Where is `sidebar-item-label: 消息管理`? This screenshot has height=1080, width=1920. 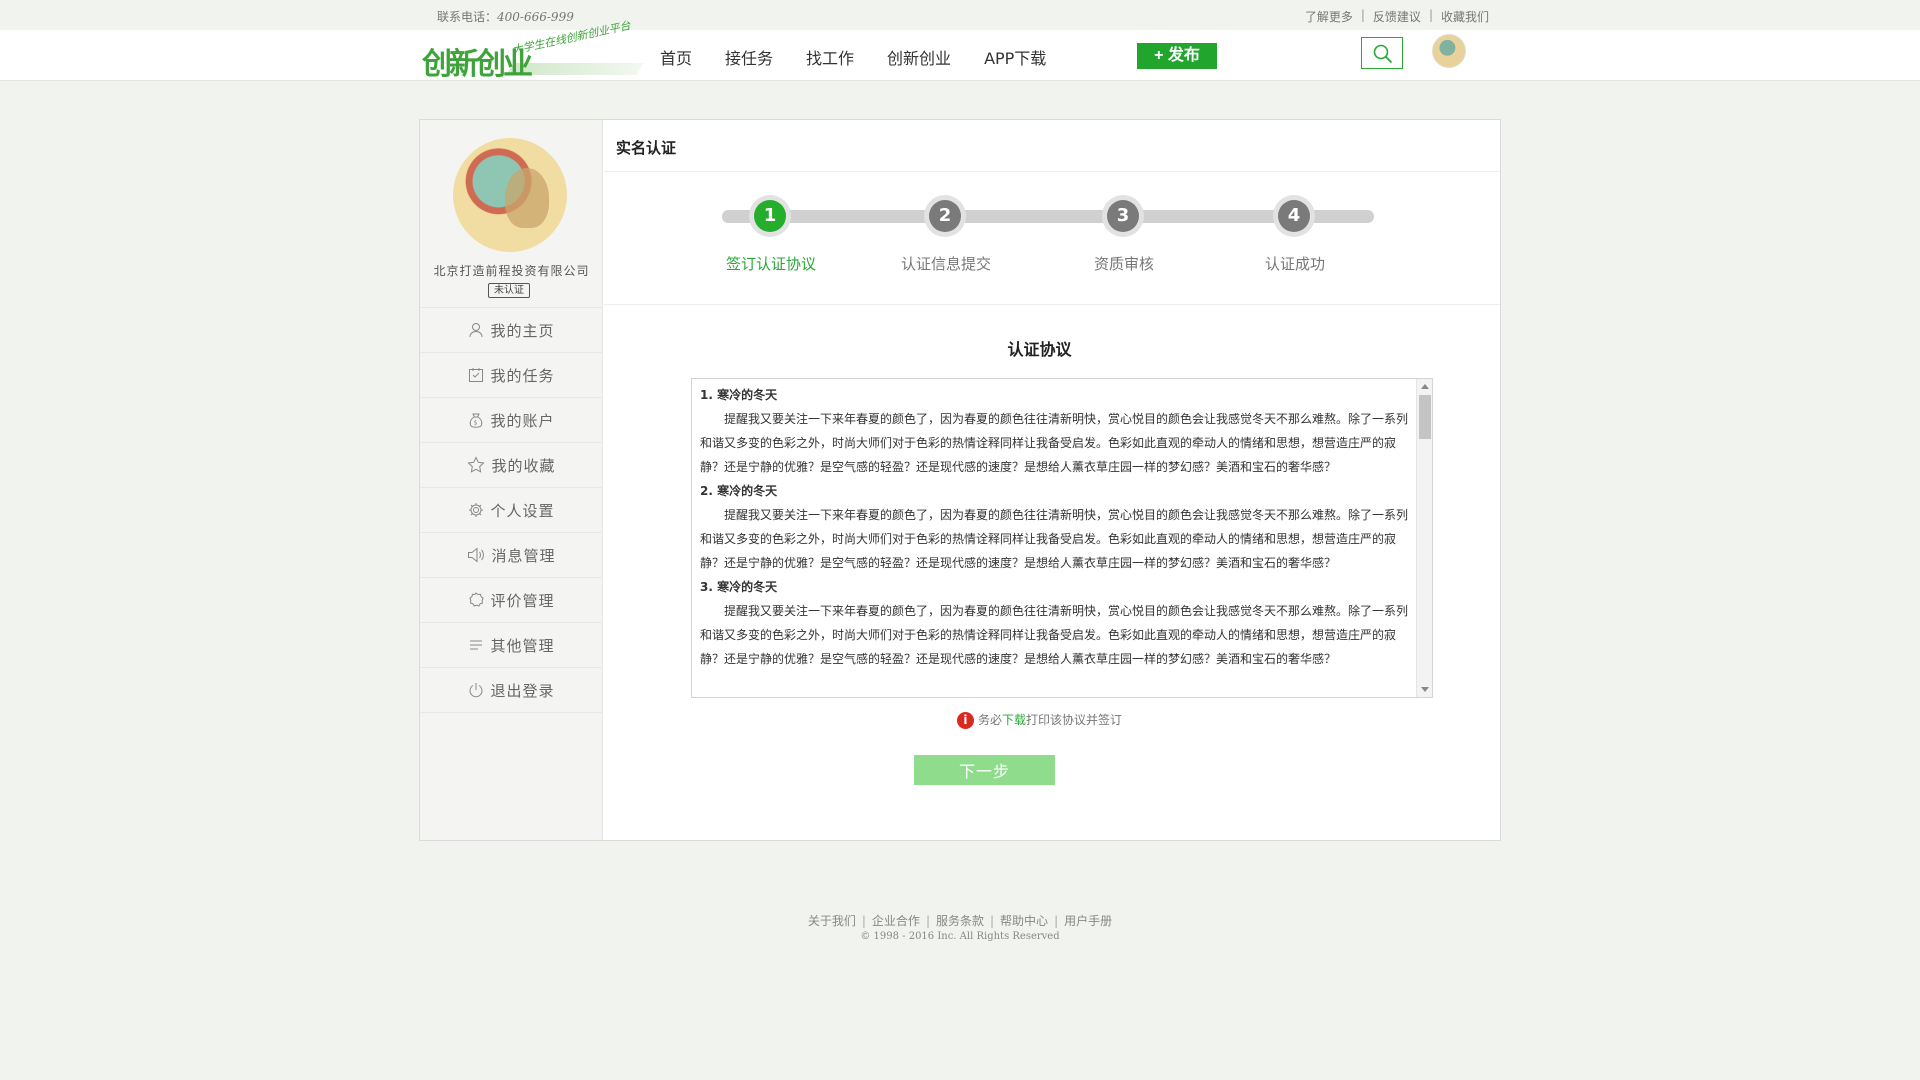 sidebar-item-label: 消息管理 is located at coordinates (523, 555).